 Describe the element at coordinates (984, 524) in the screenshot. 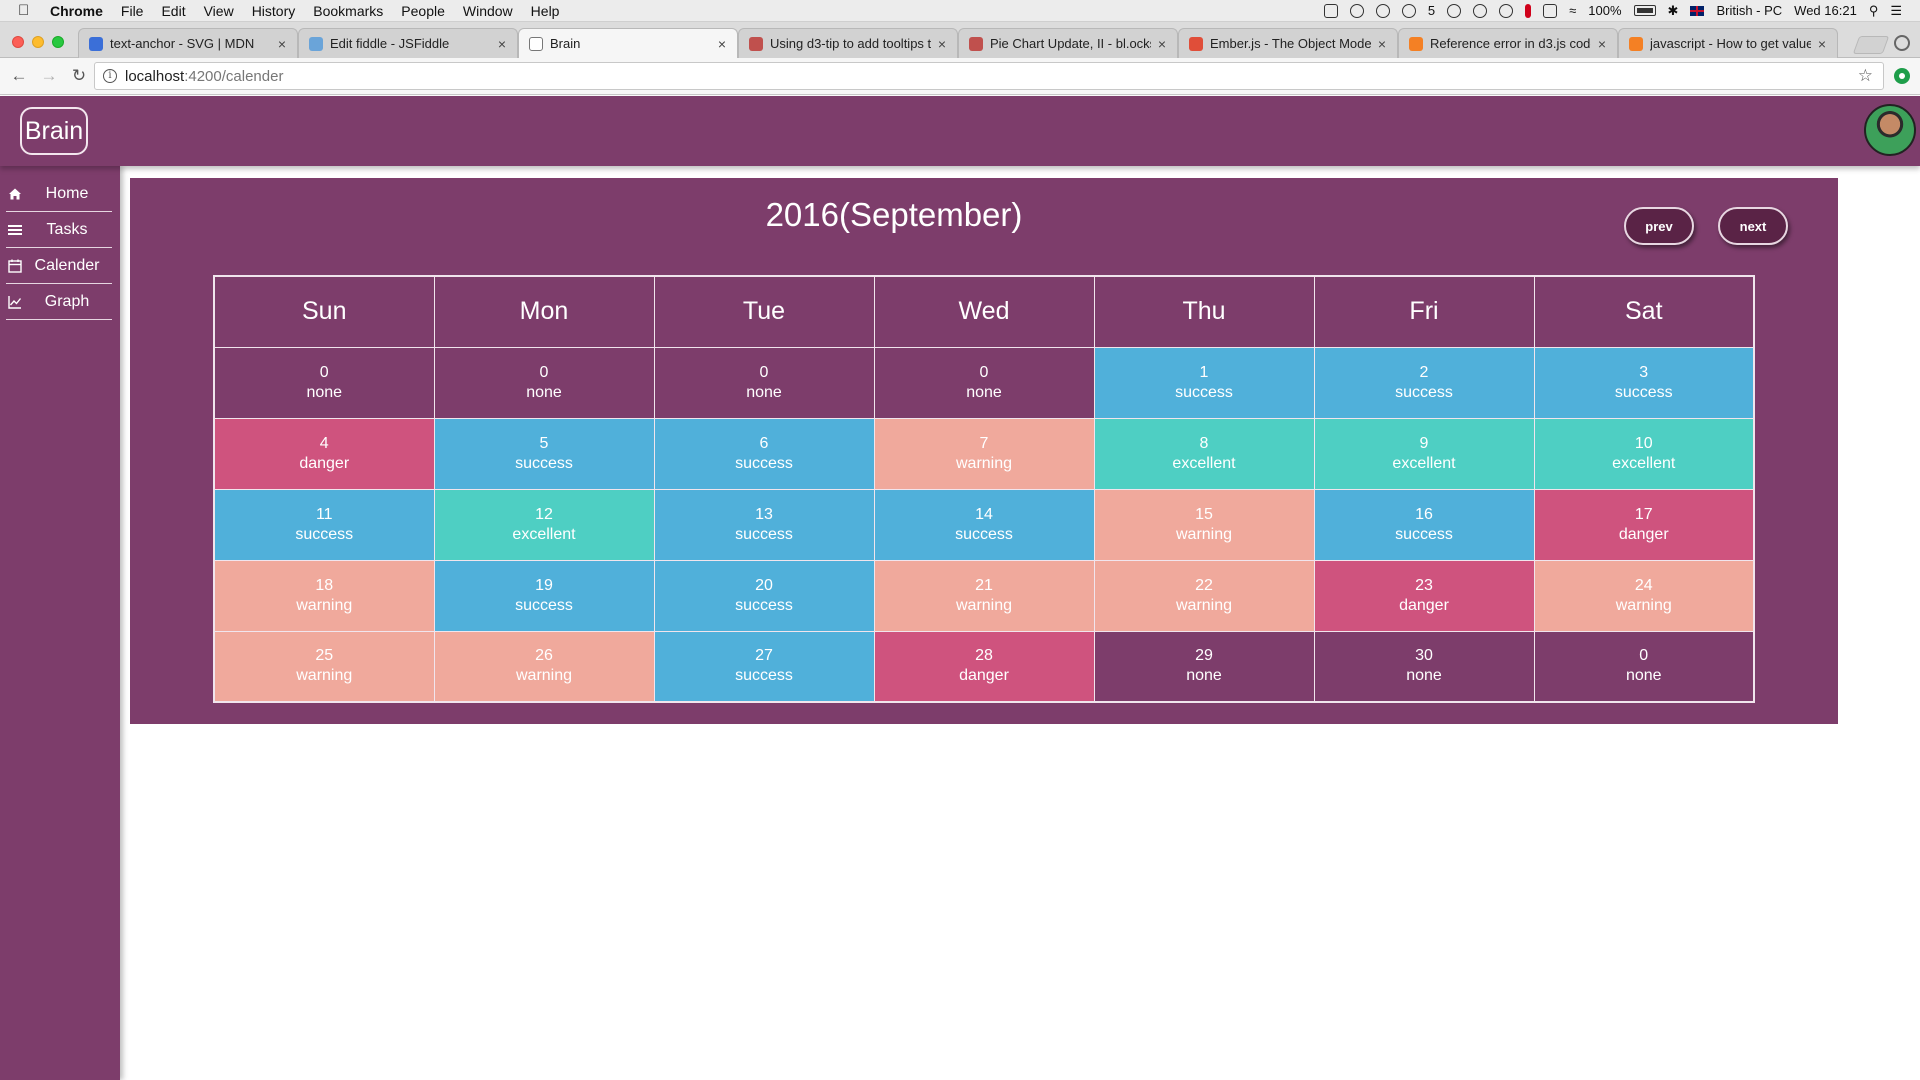

I see `day-cell: 14 success` at that location.